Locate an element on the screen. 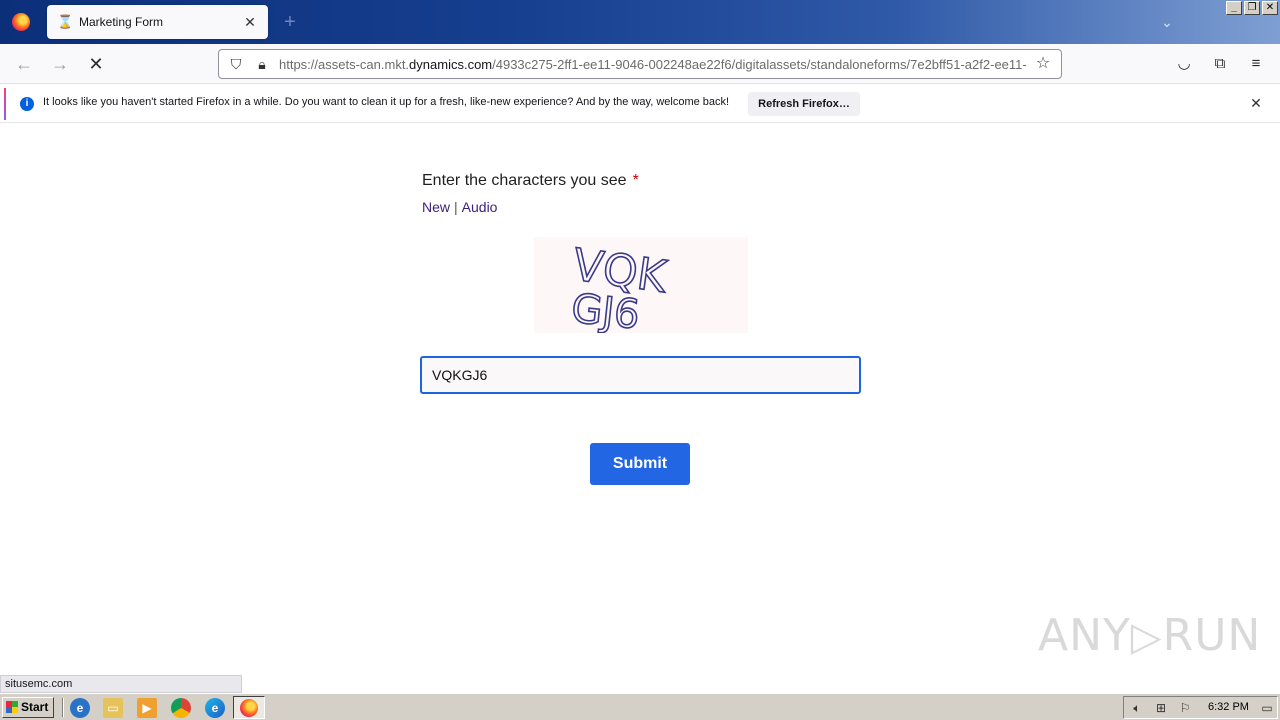 Image resolution: width=1280 pixels, height=720 pixels. firefox-logo-icon is located at coordinates (21, 22).